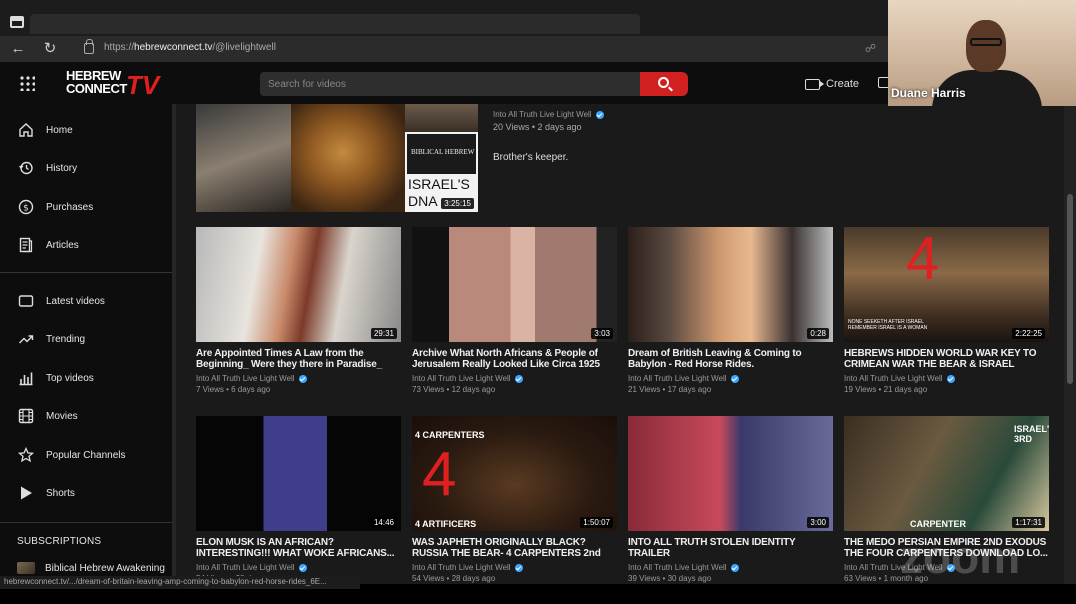 The height and width of the screenshot is (604, 1076). I want to click on sidebar-item-movies: Movies, so click(86, 416).